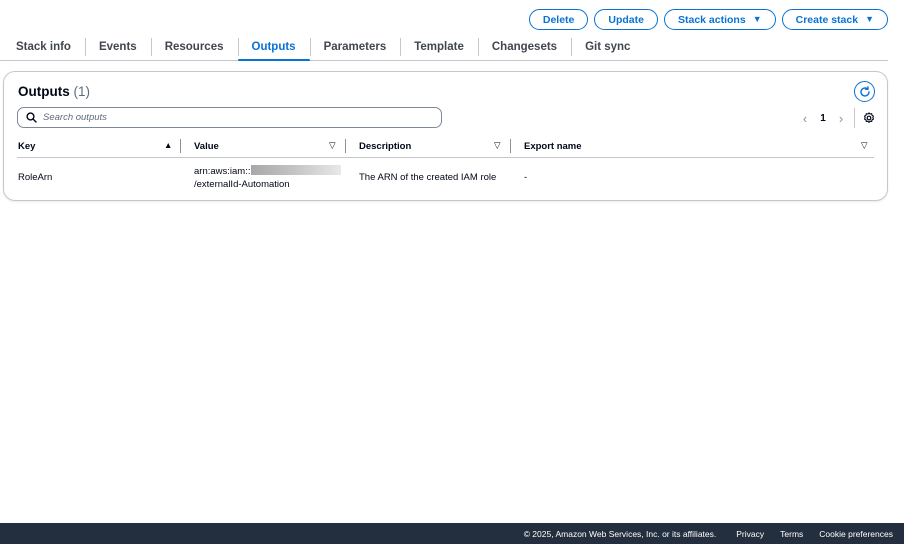 The image size is (904, 544). What do you see at coordinates (823, 118) in the screenshot?
I see `page-number: 1` at bounding box center [823, 118].